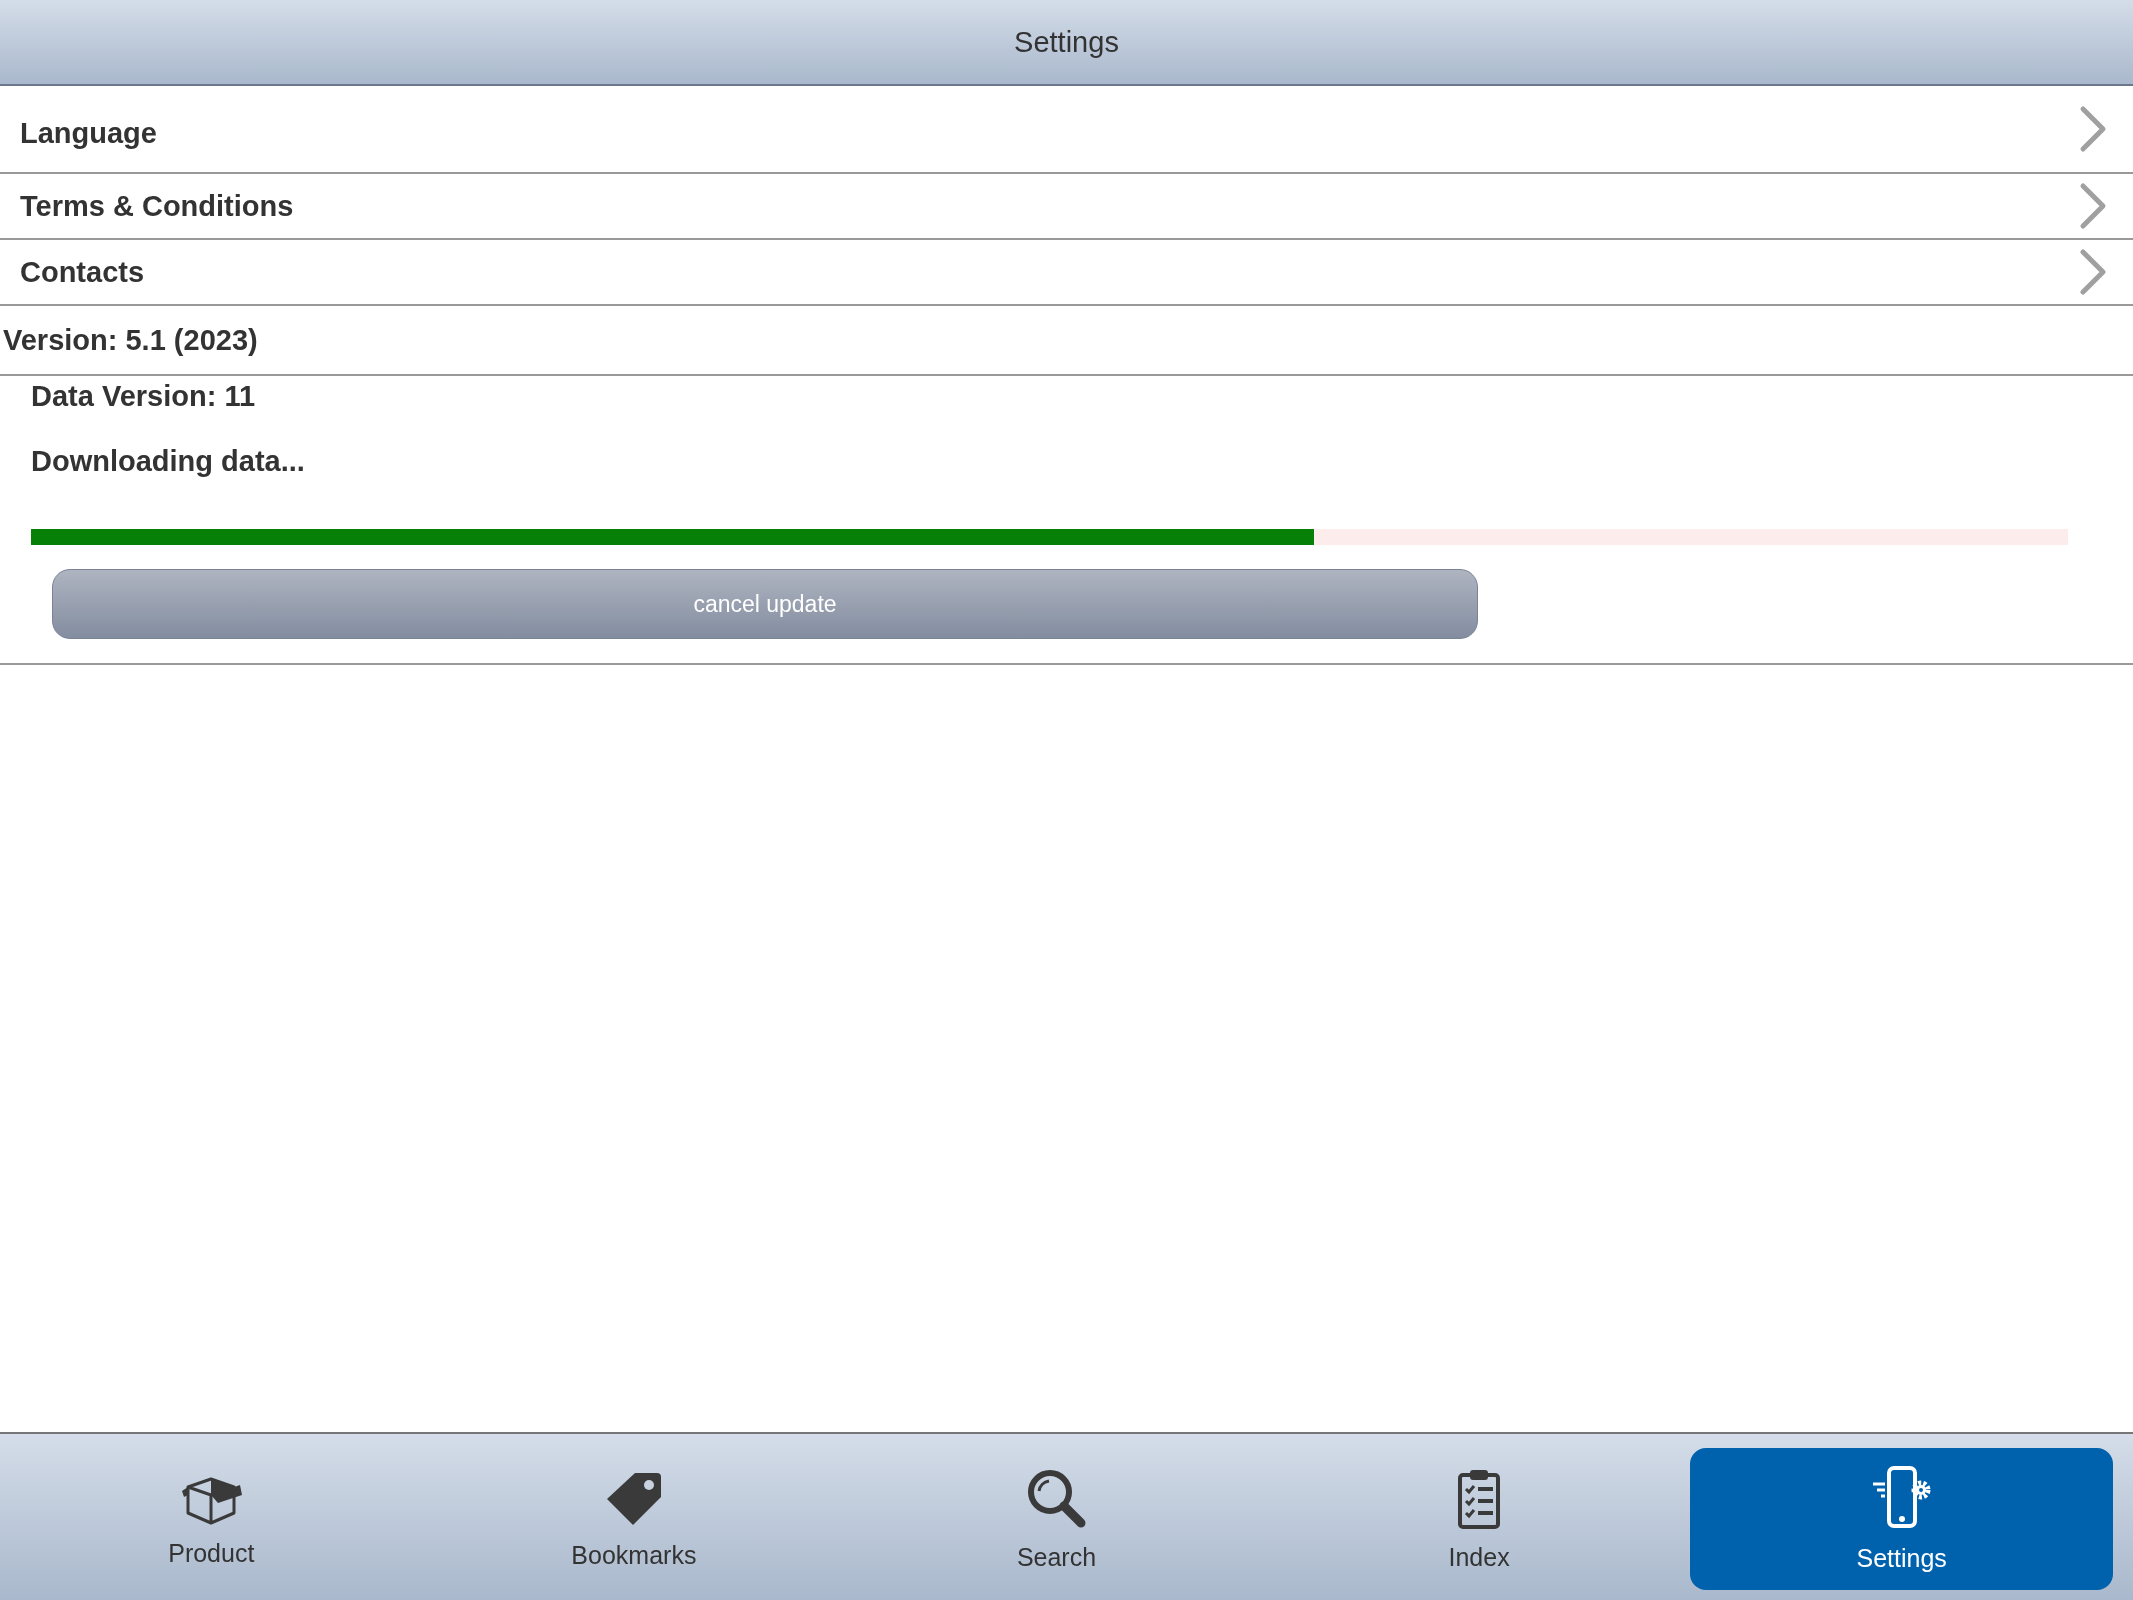 Image resolution: width=2133 pixels, height=1600 pixels. Describe the element at coordinates (211, 1519) in the screenshot. I see `tab-bar-item: Product` at that location.